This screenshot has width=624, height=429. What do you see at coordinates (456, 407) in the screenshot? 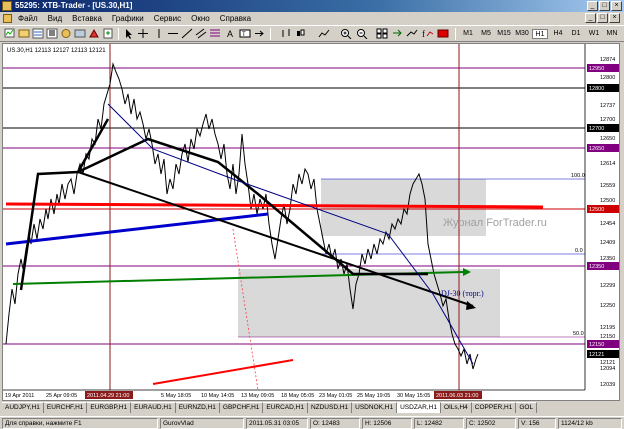
I see `tab-oils: OILs,H4` at bounding box center [456, 407].